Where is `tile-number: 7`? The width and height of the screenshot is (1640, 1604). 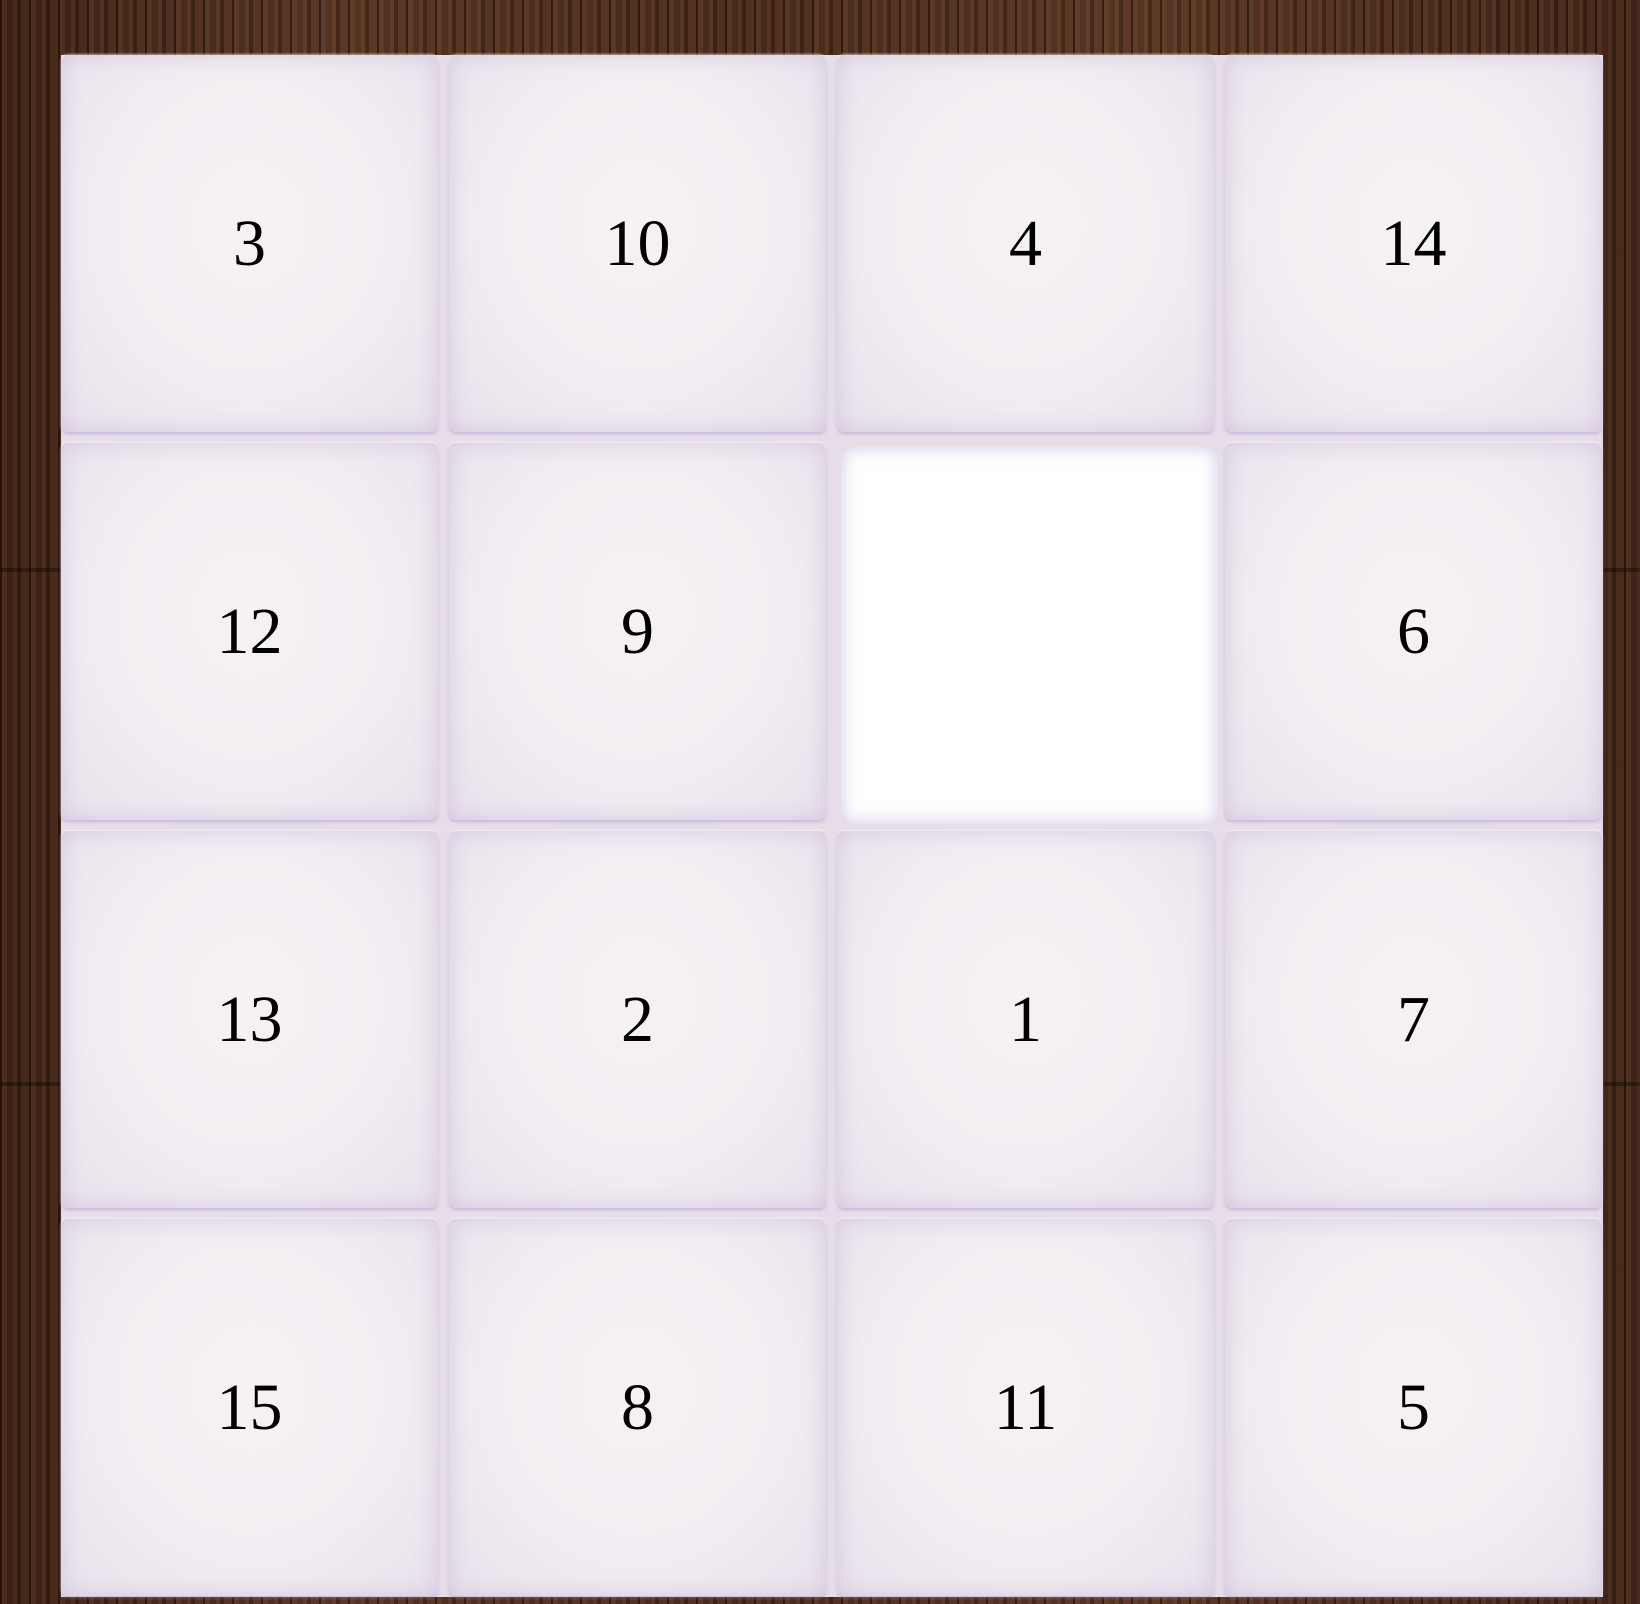
tile-number: 7 is located at coordinates (1413, 1019).